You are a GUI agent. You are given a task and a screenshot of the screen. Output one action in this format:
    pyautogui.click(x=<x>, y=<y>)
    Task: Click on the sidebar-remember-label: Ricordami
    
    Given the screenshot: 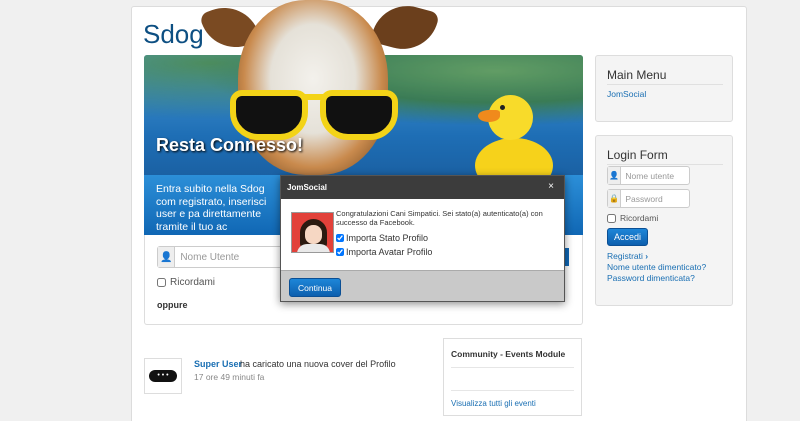 What is the action you would take?
    pyautogui.click(x=639, y=218)
    